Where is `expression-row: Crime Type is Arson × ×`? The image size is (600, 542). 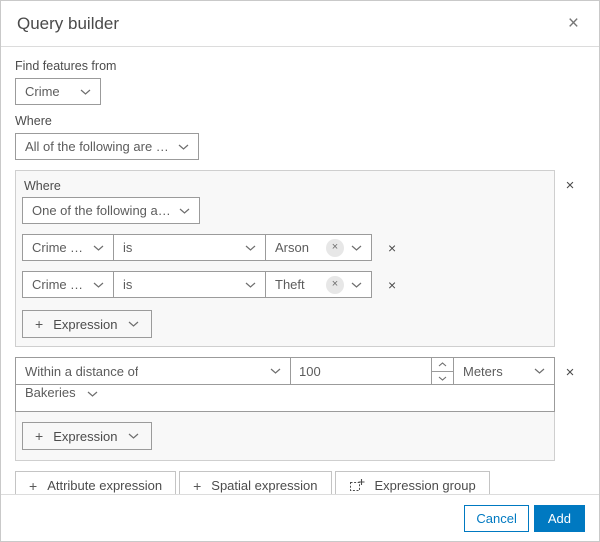 expression-row: Crime Type is Arson × × is located at coordinates (285, 247).